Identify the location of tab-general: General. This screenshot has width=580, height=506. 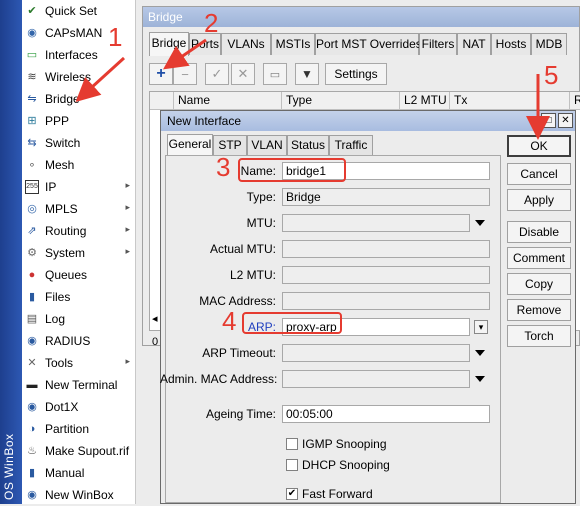
(190, 145).